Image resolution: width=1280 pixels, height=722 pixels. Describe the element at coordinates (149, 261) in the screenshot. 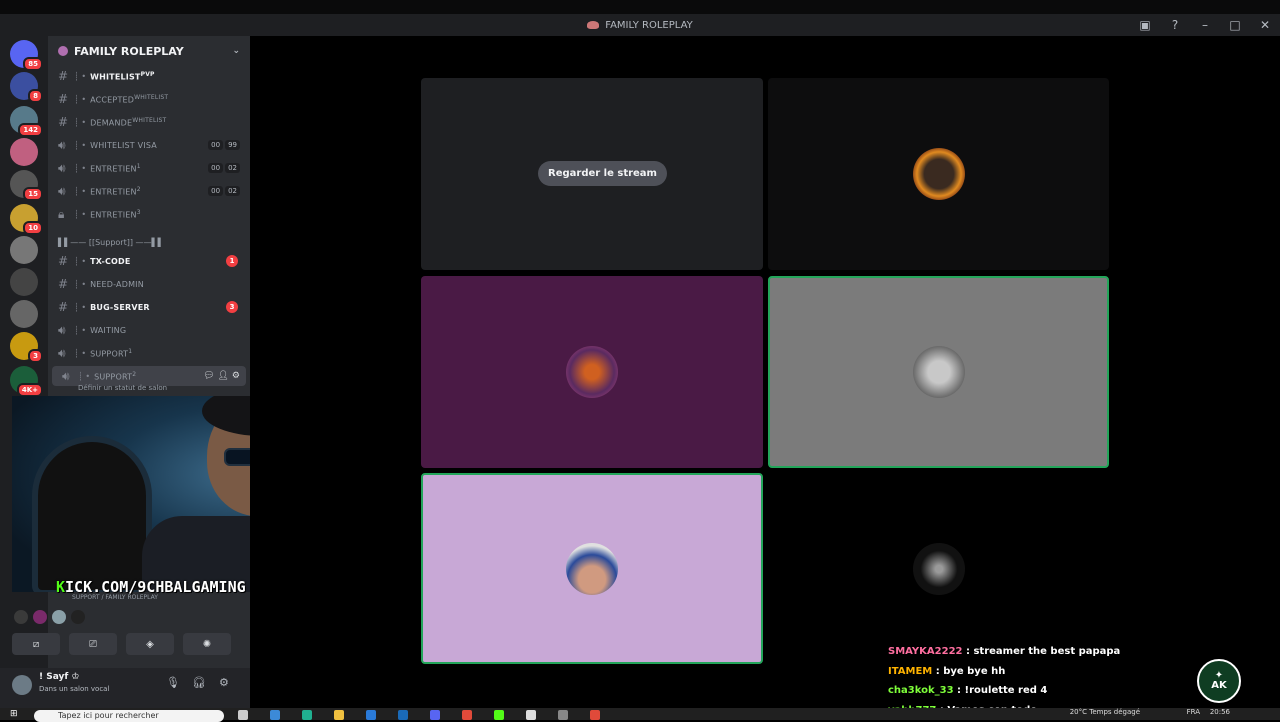

I see `channel-tx-code: # ┊ • tx-code 1` at that location.